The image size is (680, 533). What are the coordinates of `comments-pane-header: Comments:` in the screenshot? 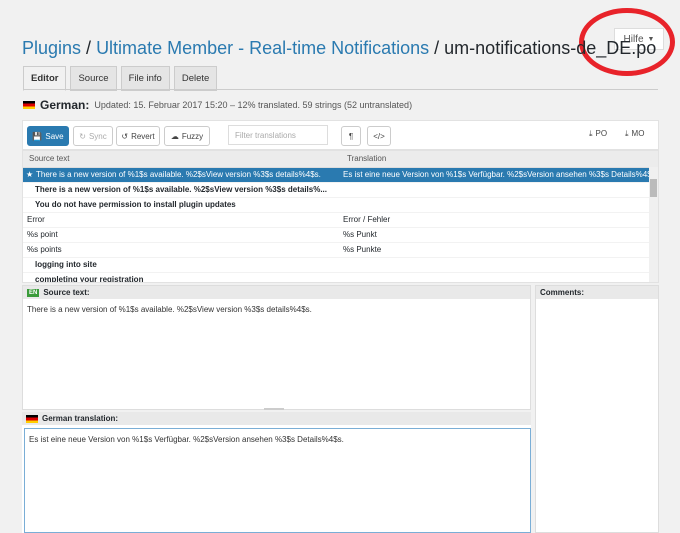 It's located at (597, 292).